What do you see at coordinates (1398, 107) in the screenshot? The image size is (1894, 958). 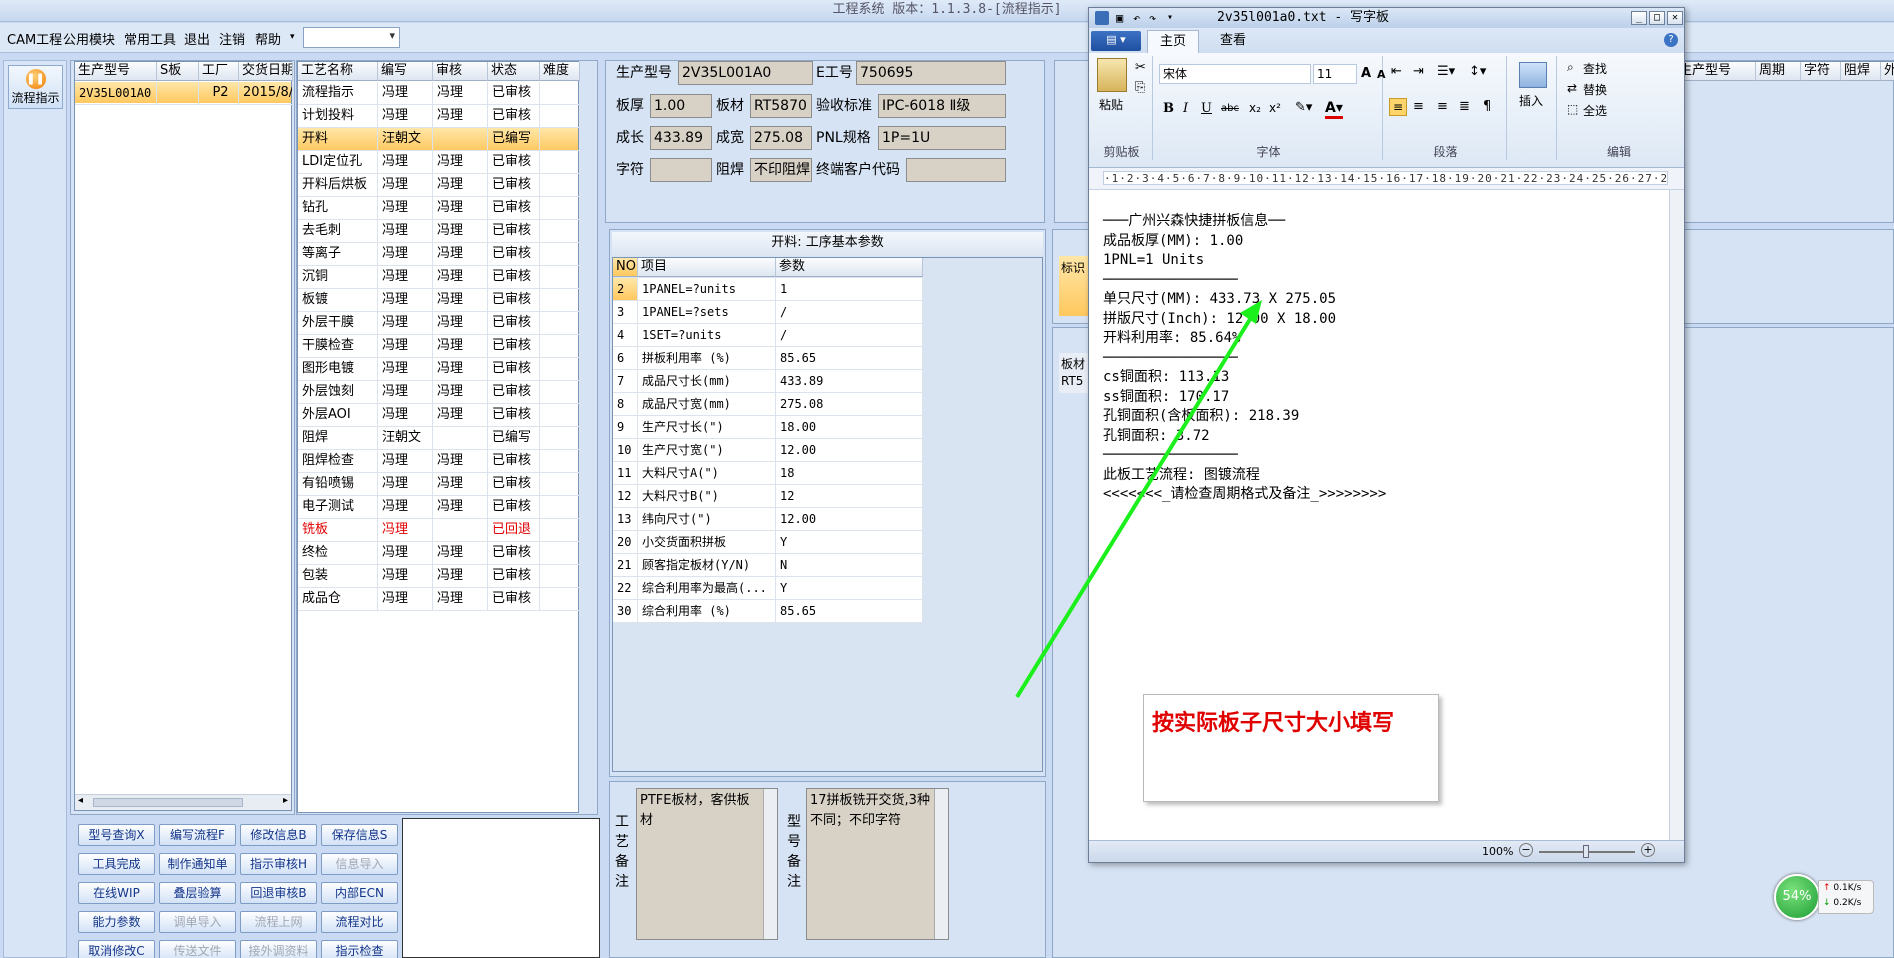 I see `align-left-icon: ≡` at bounding box center [1398, 107].